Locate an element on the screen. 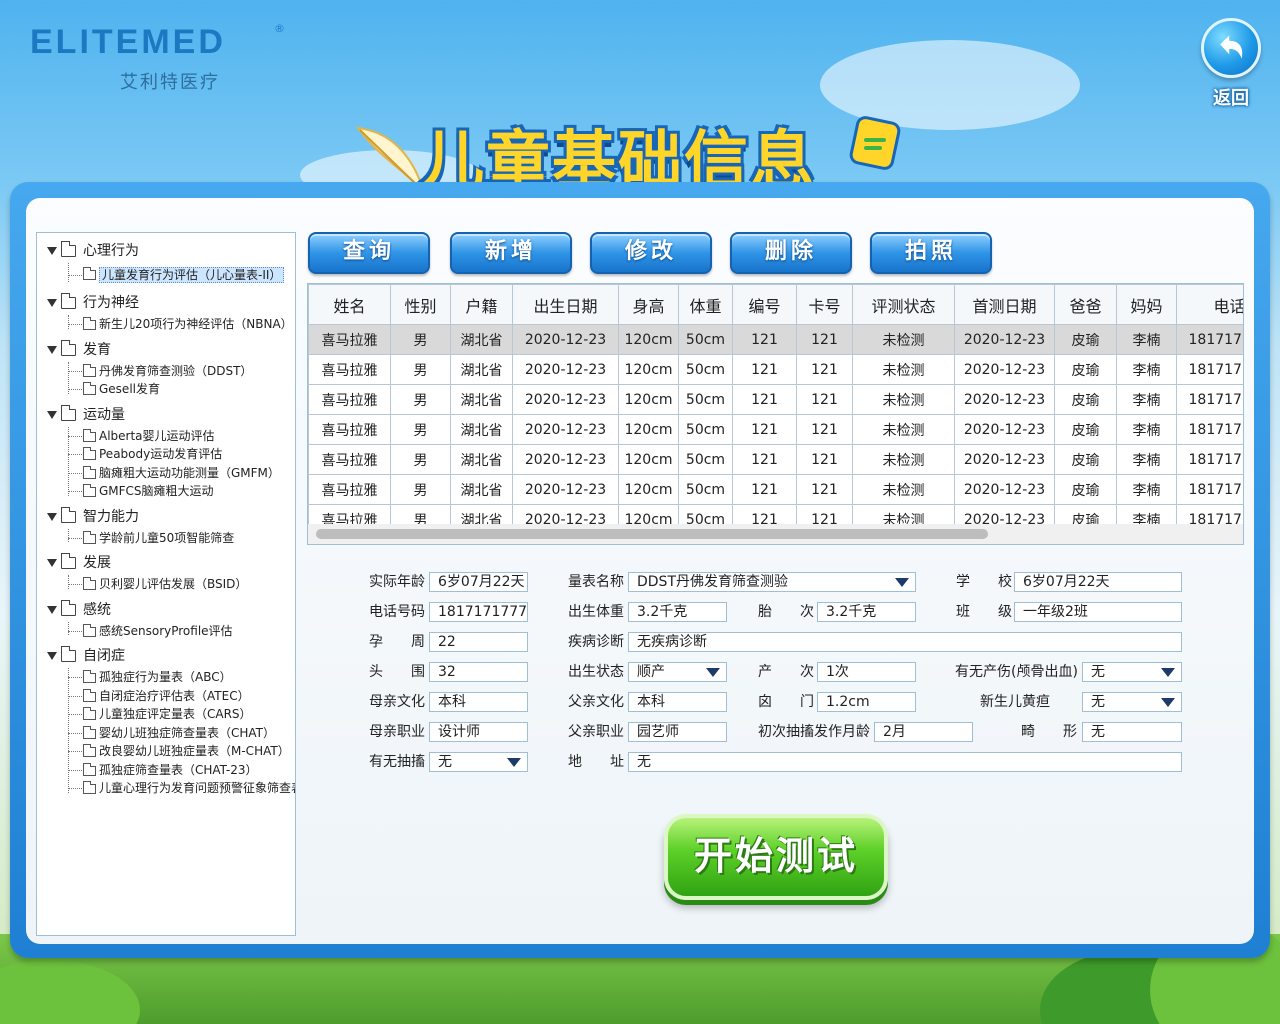 The image size is (1280, 1024). school-field: 6岁07月22天 is located at coordinates (1098, 582).